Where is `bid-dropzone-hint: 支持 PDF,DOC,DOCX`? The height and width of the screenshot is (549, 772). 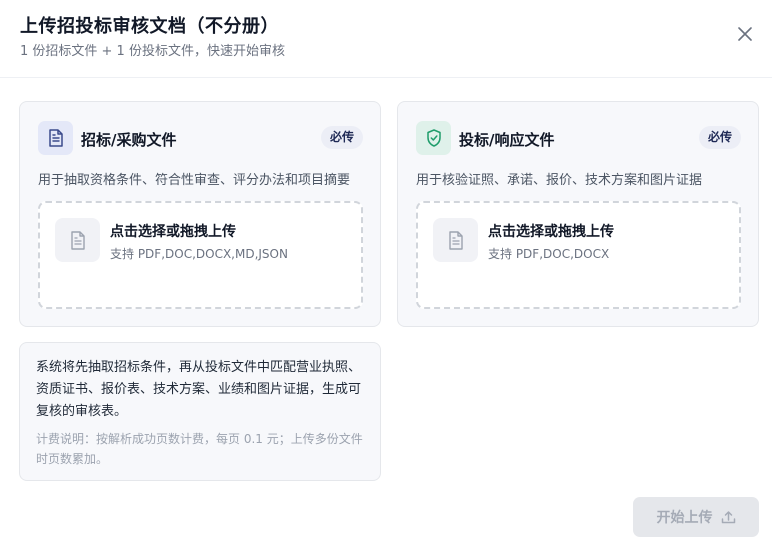
bid-dropzone-hint: 支持 PDF,DOC,DOCX is located at coordinates (549, 254).